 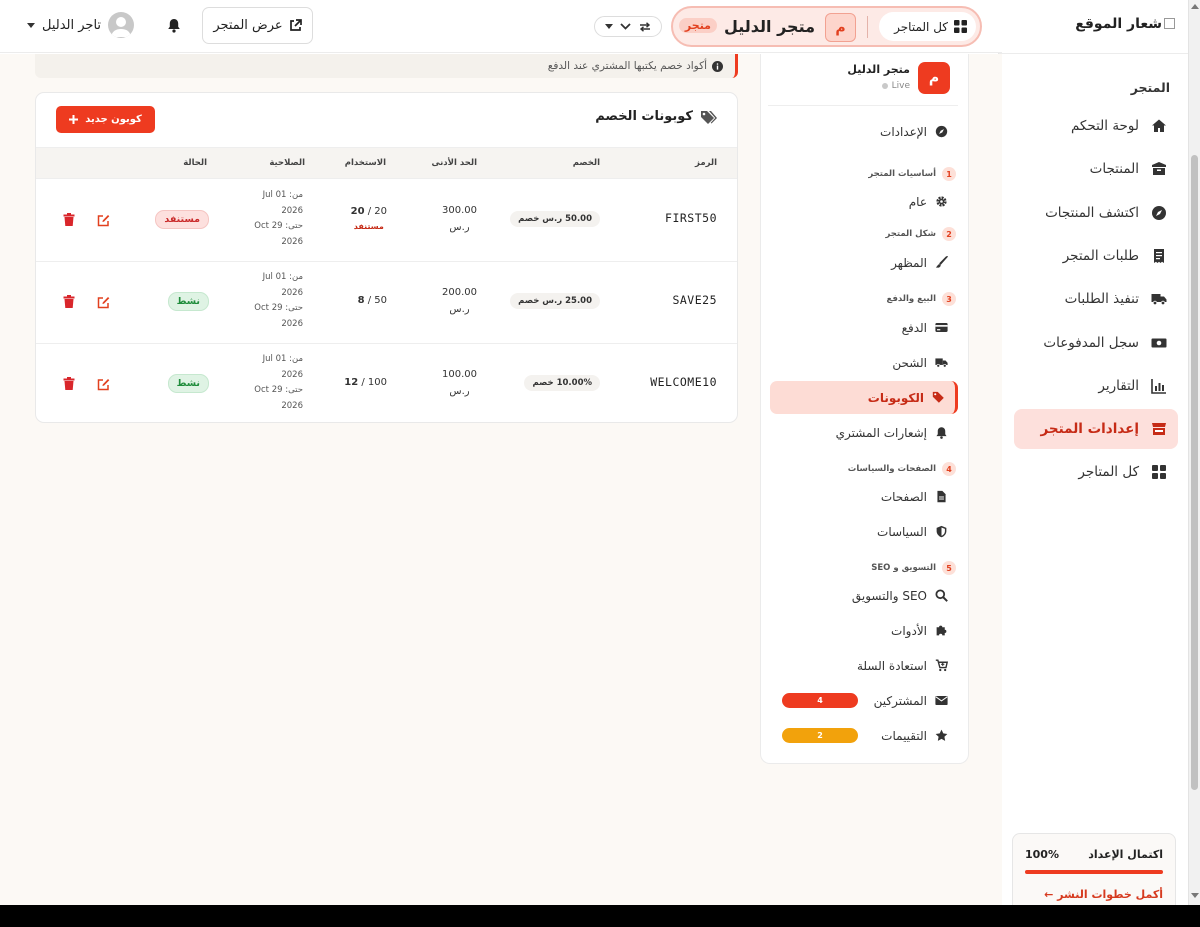 I want to click on box-icon, so click(x=1159, y=169).